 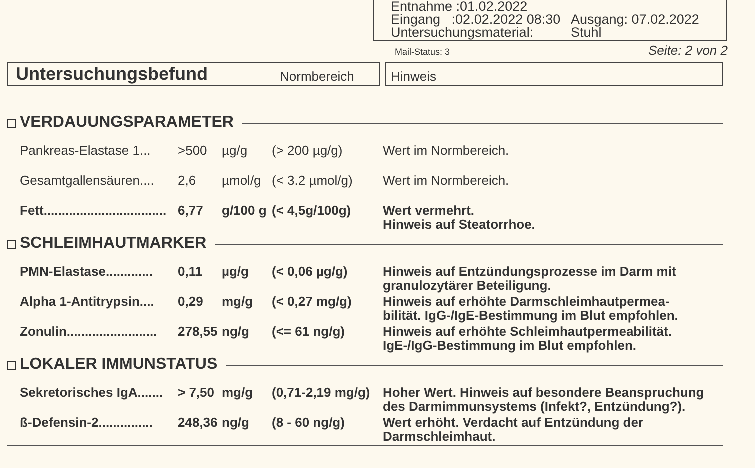 I want to click on section-title: LOKALER IMMUNSTATUS, so click(x=119, y=365).